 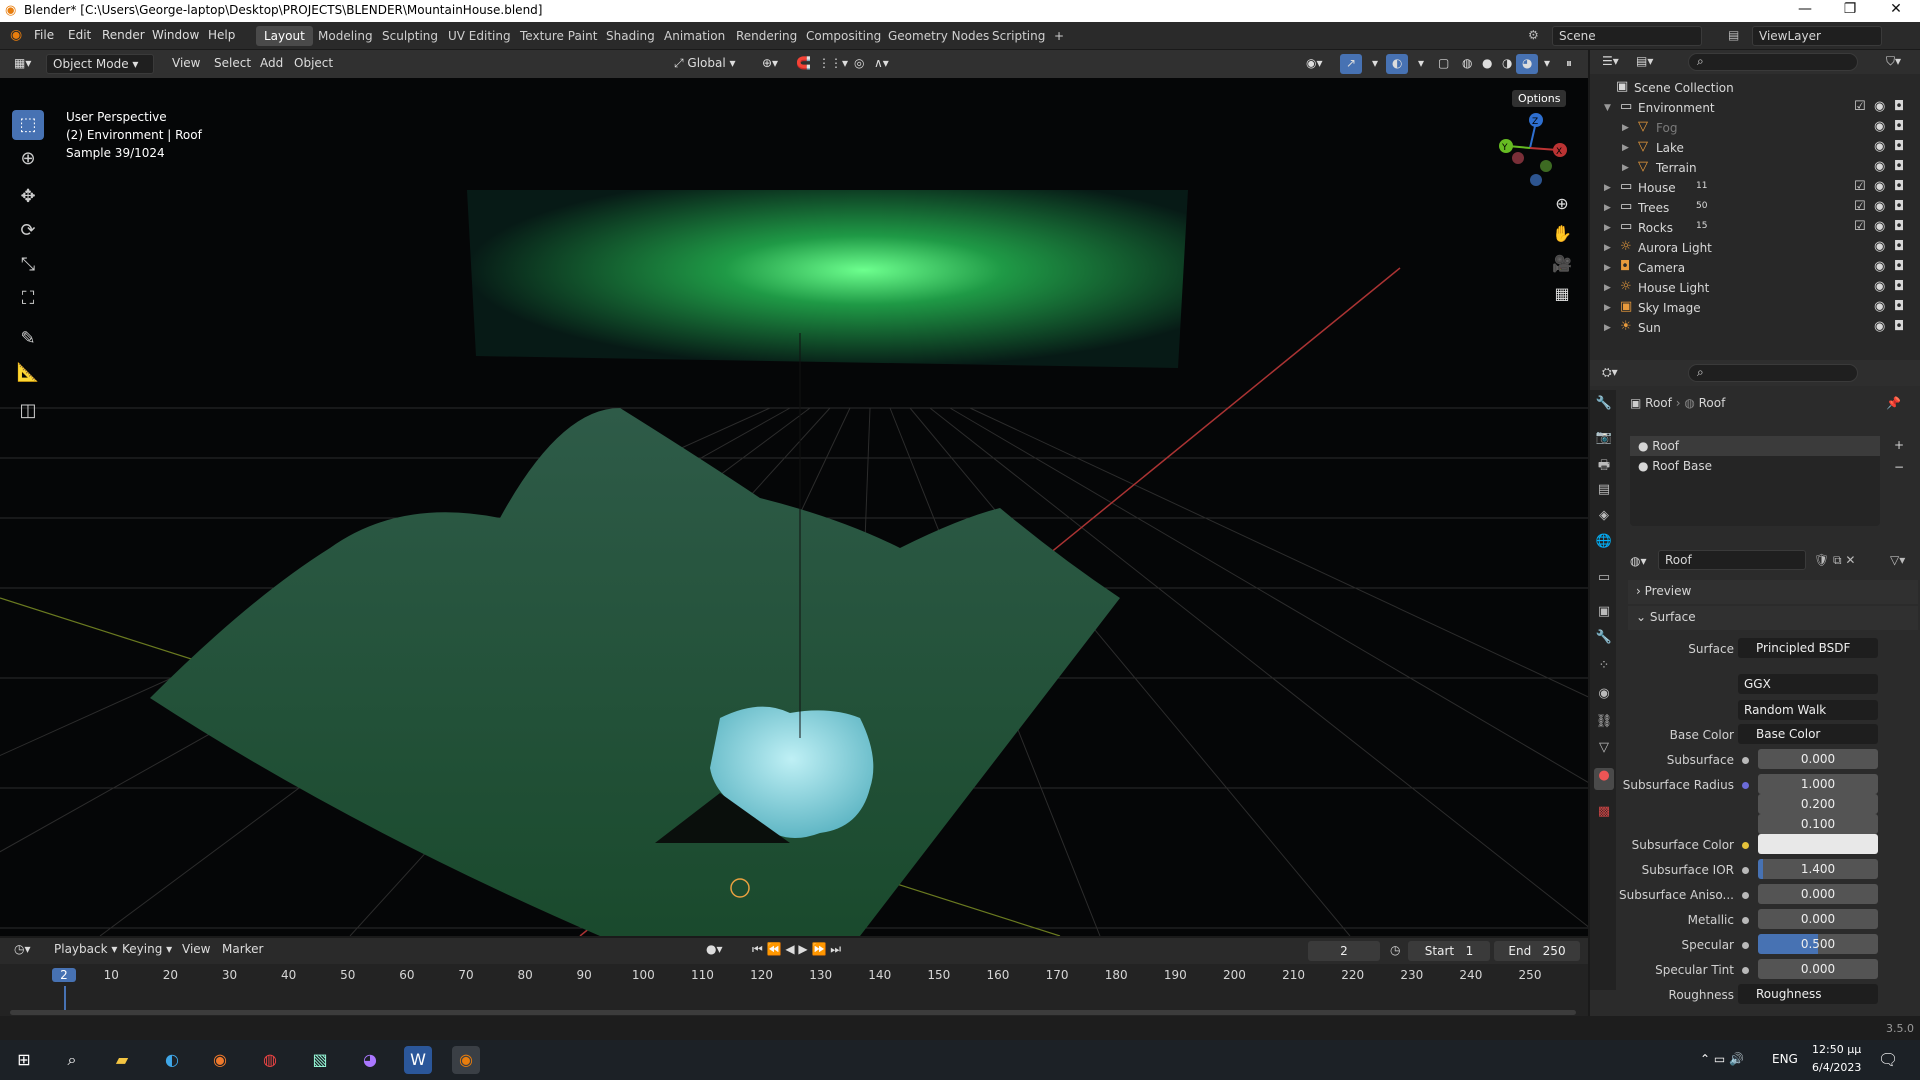 What do you see at coordinates (1805, 9) in the screenshot?
I see `minimize-icon: —` at bounding box center [1805, 9].